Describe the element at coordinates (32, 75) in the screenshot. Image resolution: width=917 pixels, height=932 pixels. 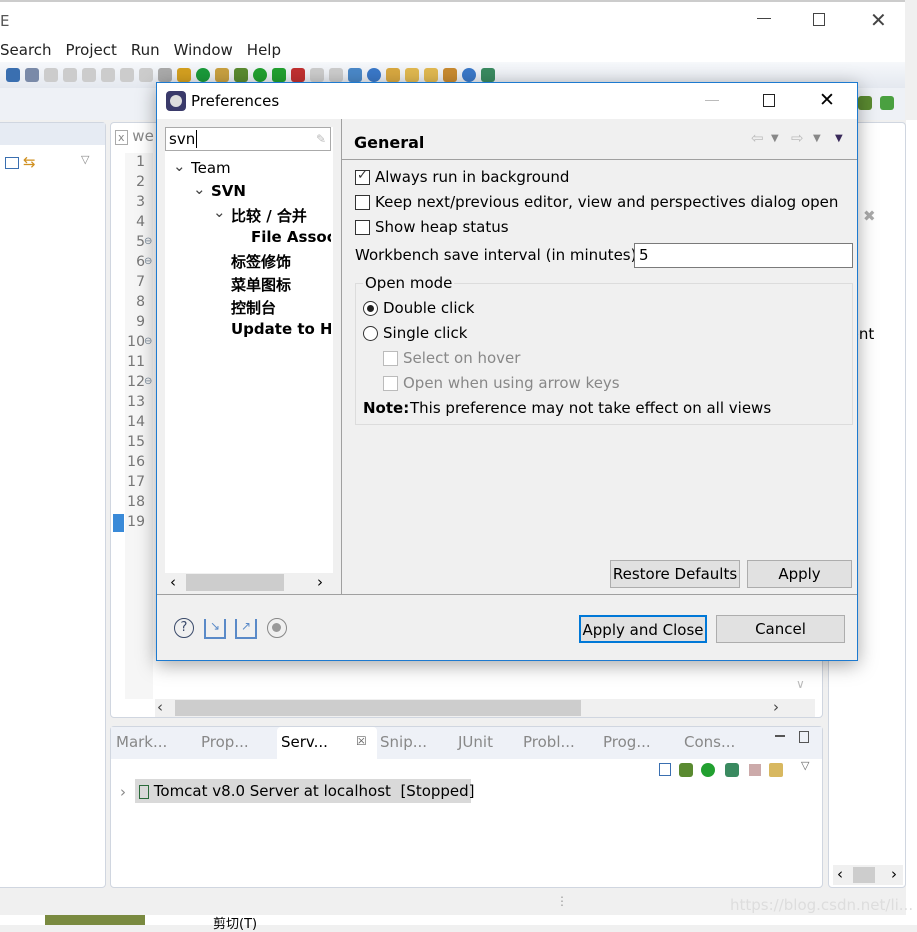
I see `skip-breakpoints-icon` at that location.